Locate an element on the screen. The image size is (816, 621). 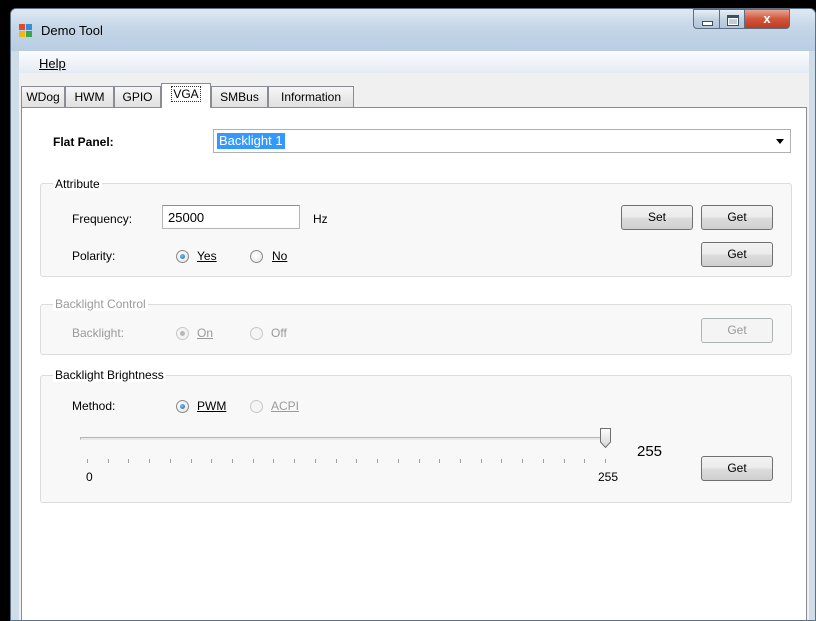
backlight-on-radio is located at coordinates (182, 333).